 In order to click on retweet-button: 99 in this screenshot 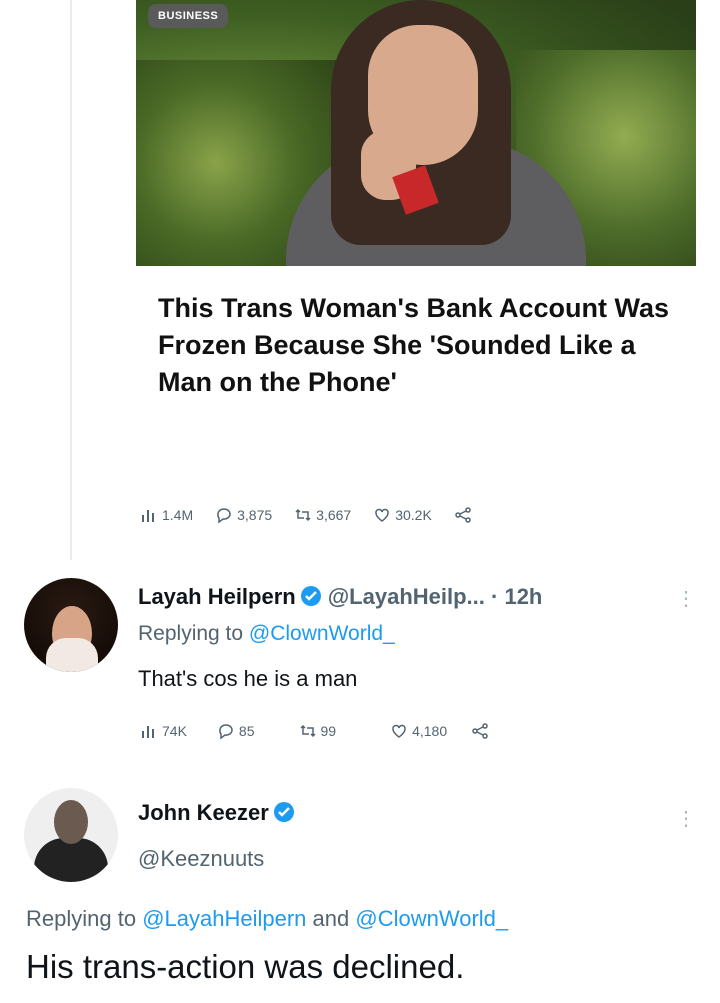, I will do `click(318, 731)`.